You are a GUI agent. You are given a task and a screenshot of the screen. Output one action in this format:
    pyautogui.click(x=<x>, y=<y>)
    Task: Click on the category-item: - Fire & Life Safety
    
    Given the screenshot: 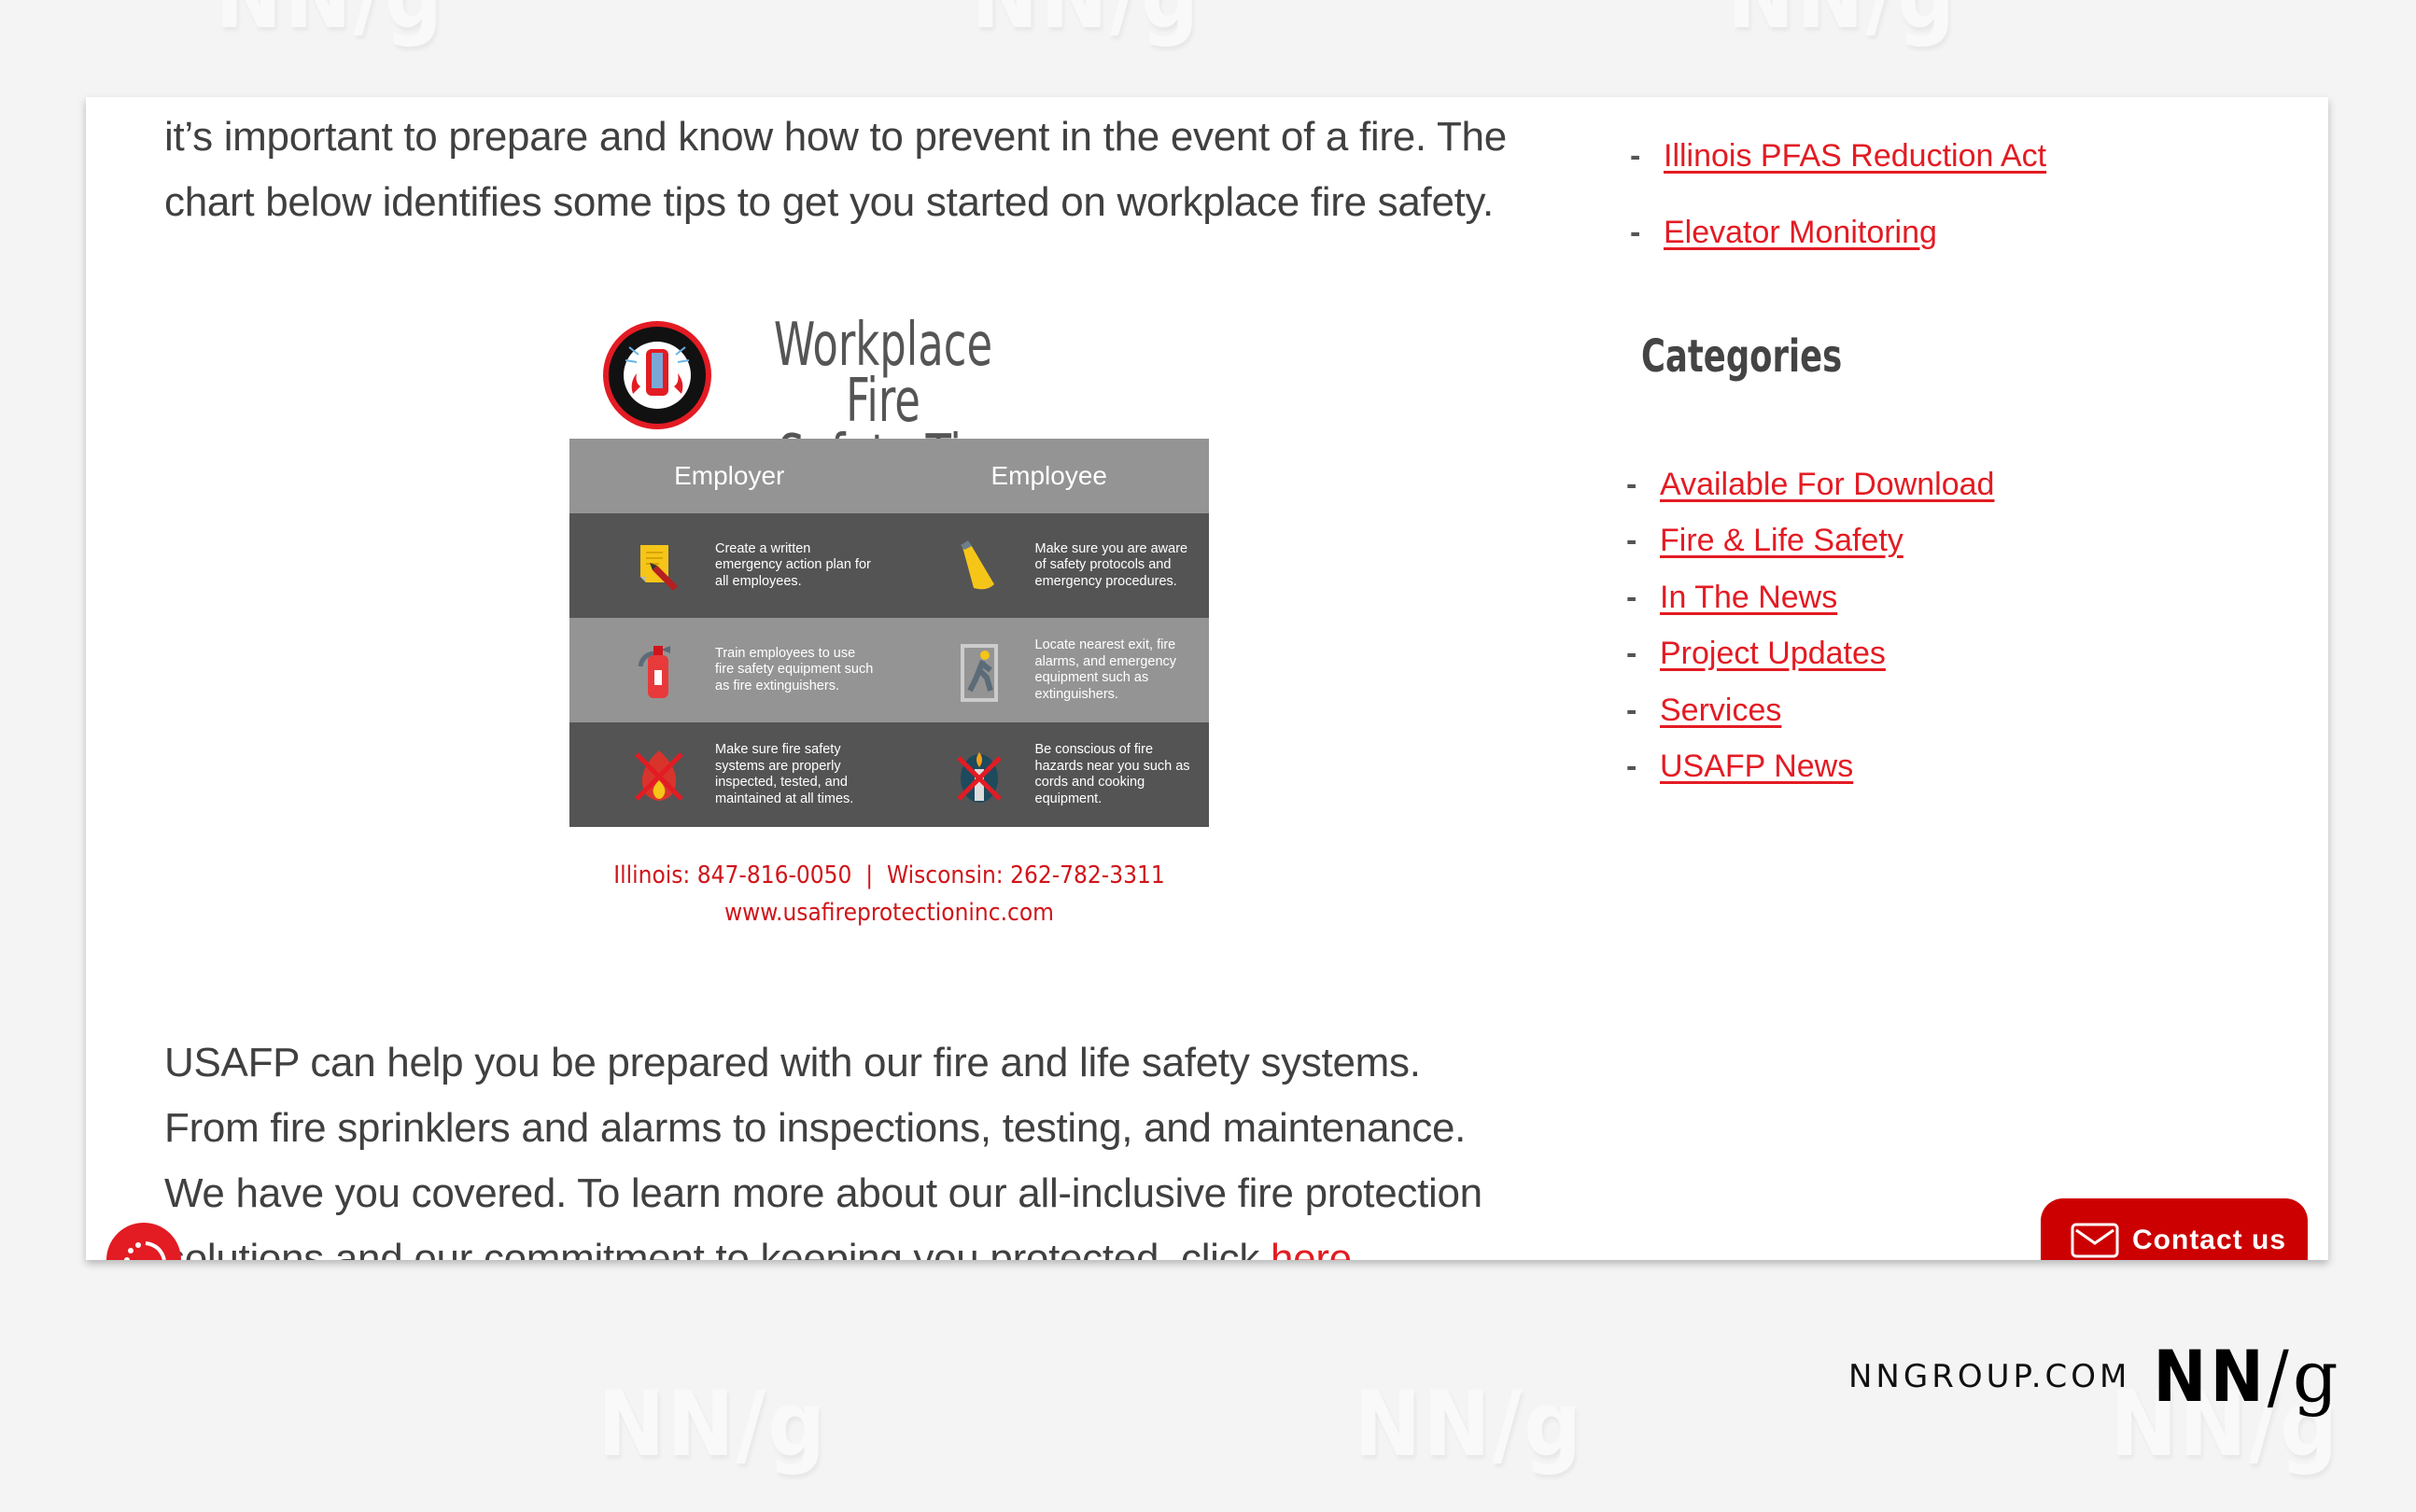 What is the action you would take?
    pyautogui.click(x=1764, y=541)
    